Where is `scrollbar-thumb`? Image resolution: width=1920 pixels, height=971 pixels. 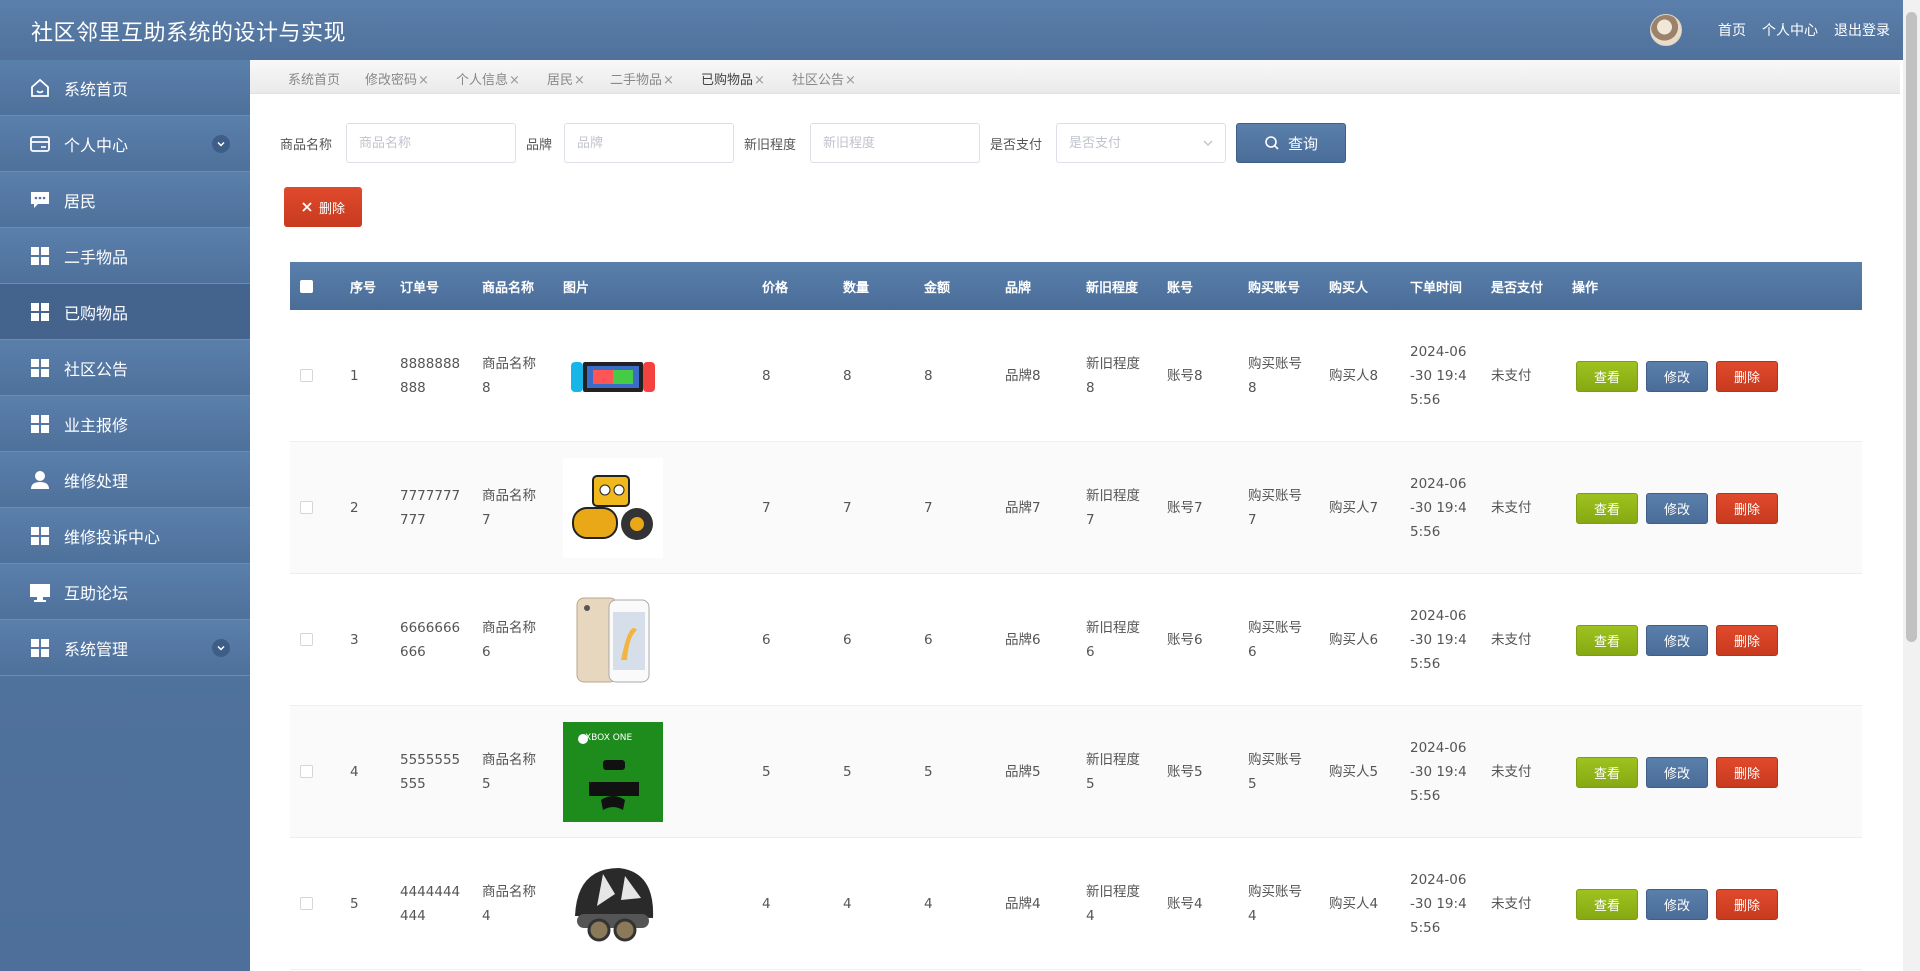
scrollbar-thumb is located at coordinates (1911, 327).